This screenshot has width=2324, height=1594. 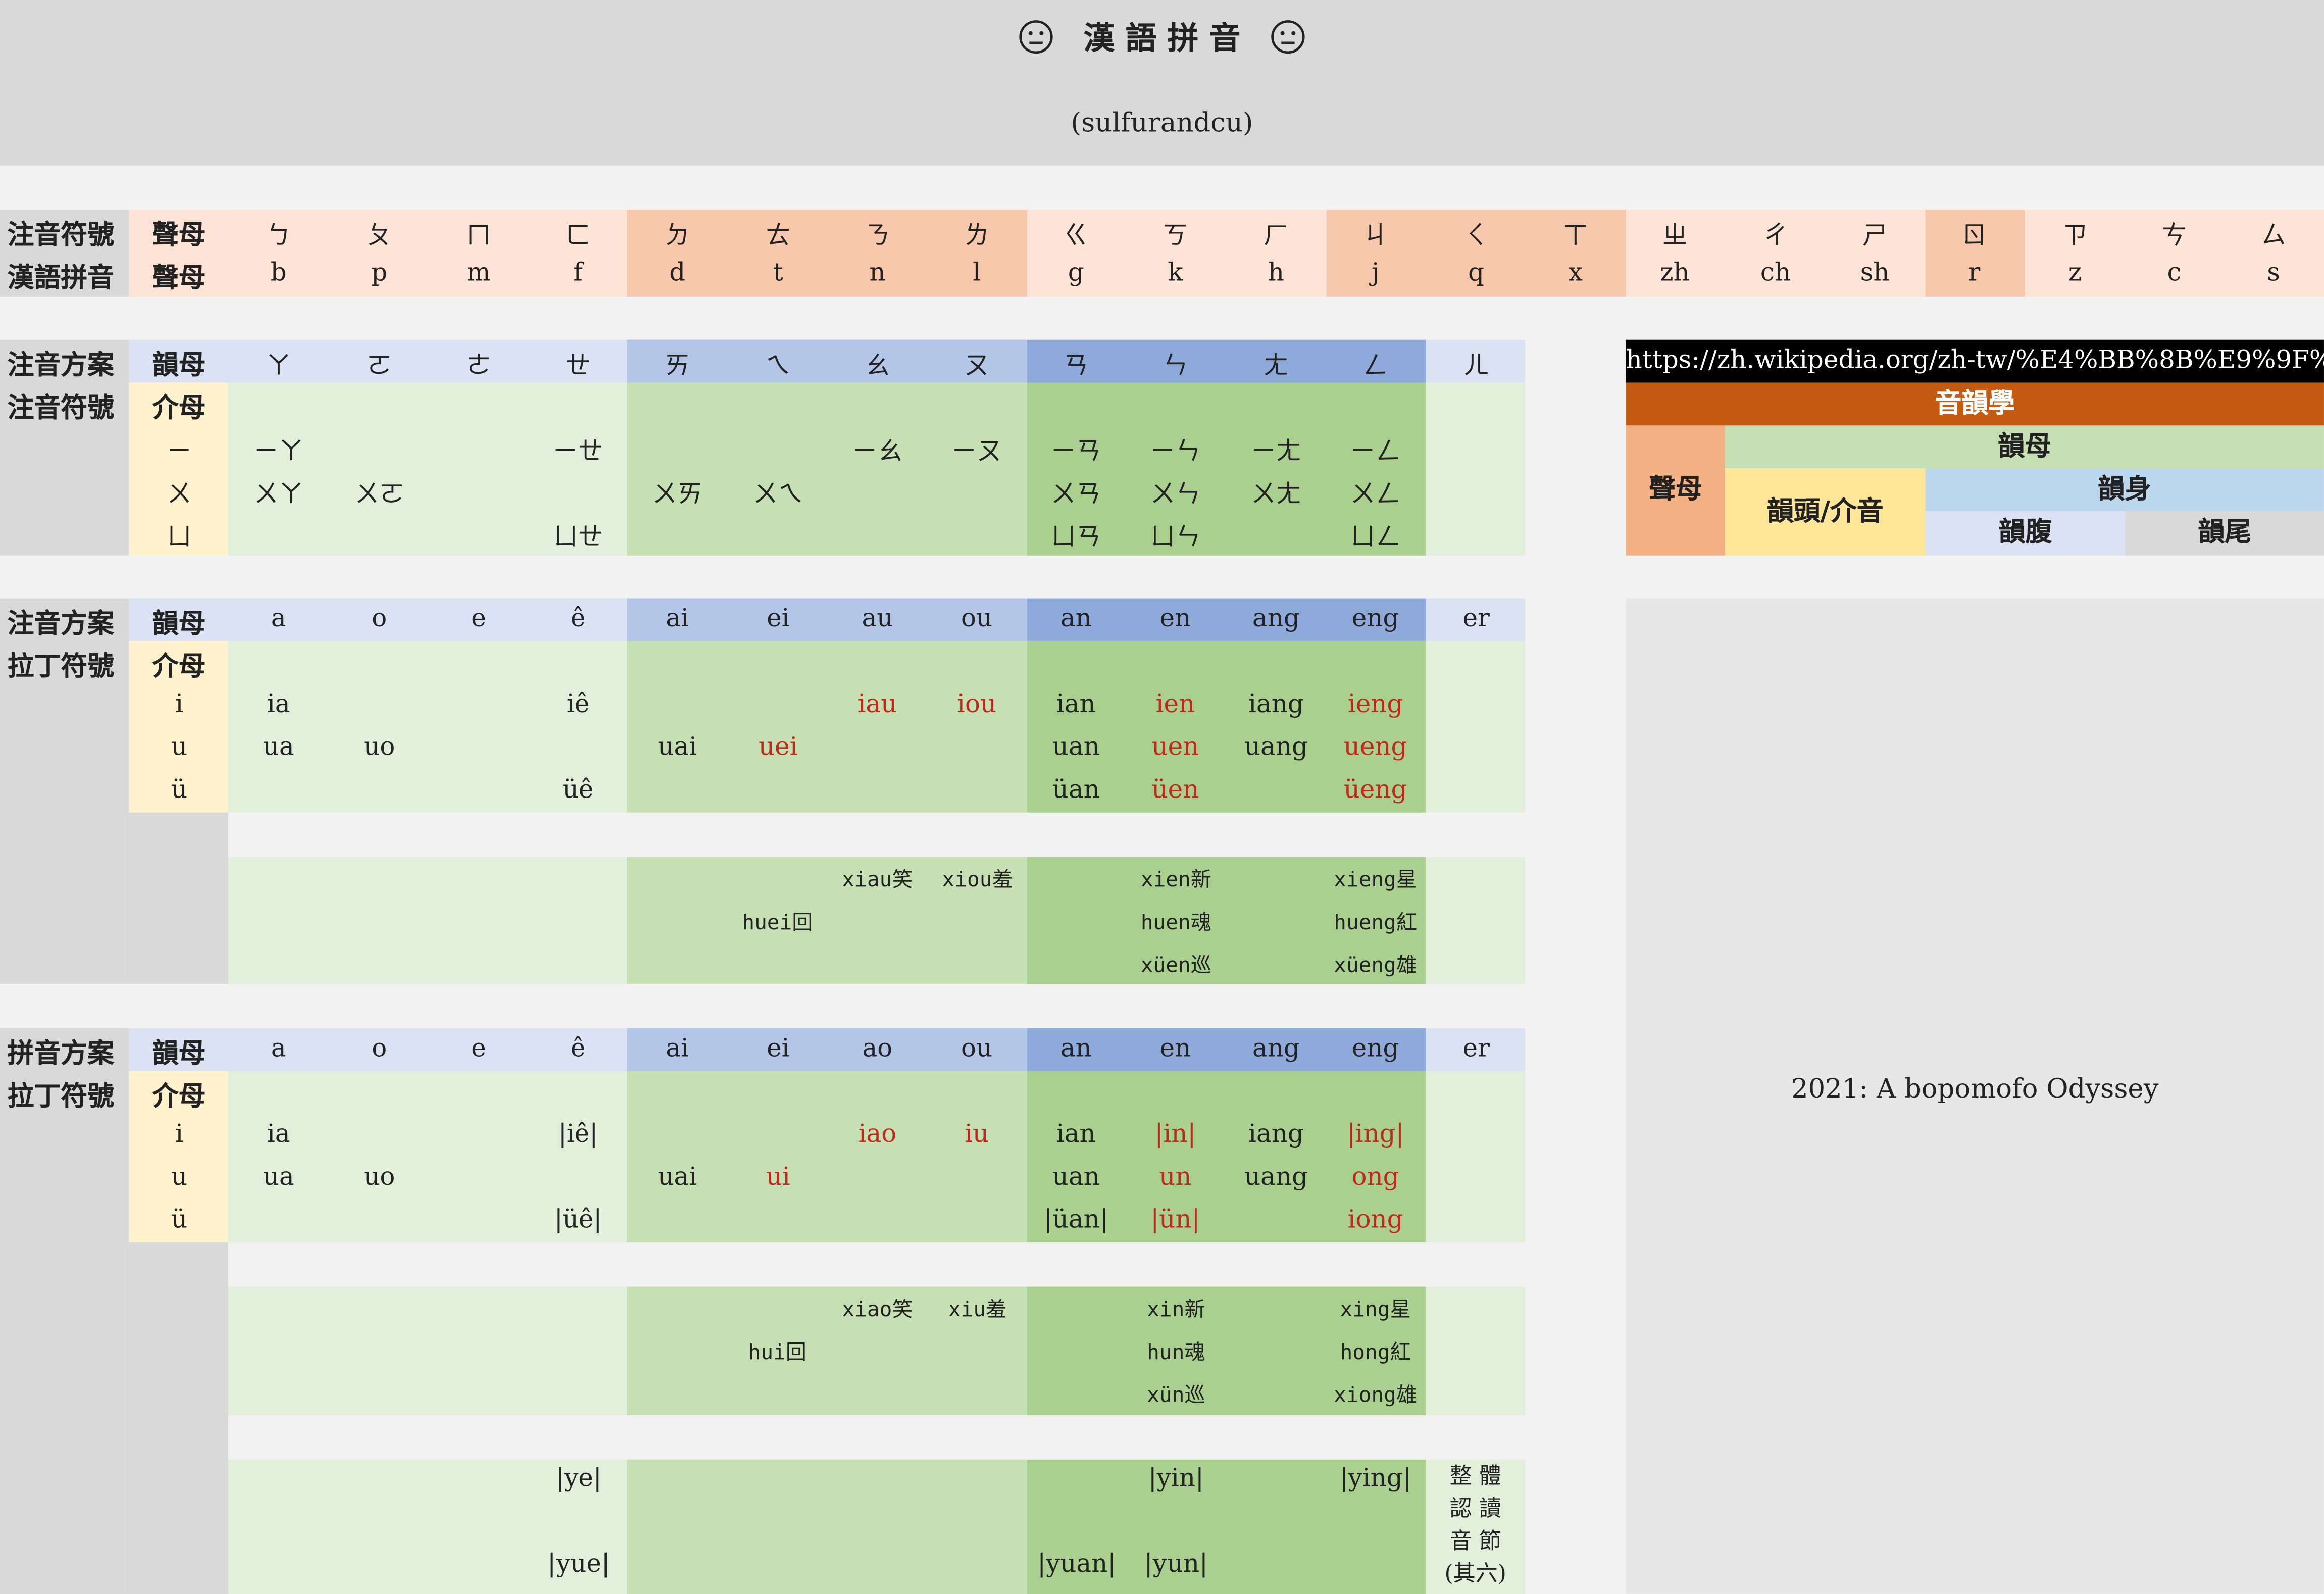 What do you see at coordinates (1175, 923) in the screenshot?
I see `example-huen: huen魂` at bounding box center [1175, 923].